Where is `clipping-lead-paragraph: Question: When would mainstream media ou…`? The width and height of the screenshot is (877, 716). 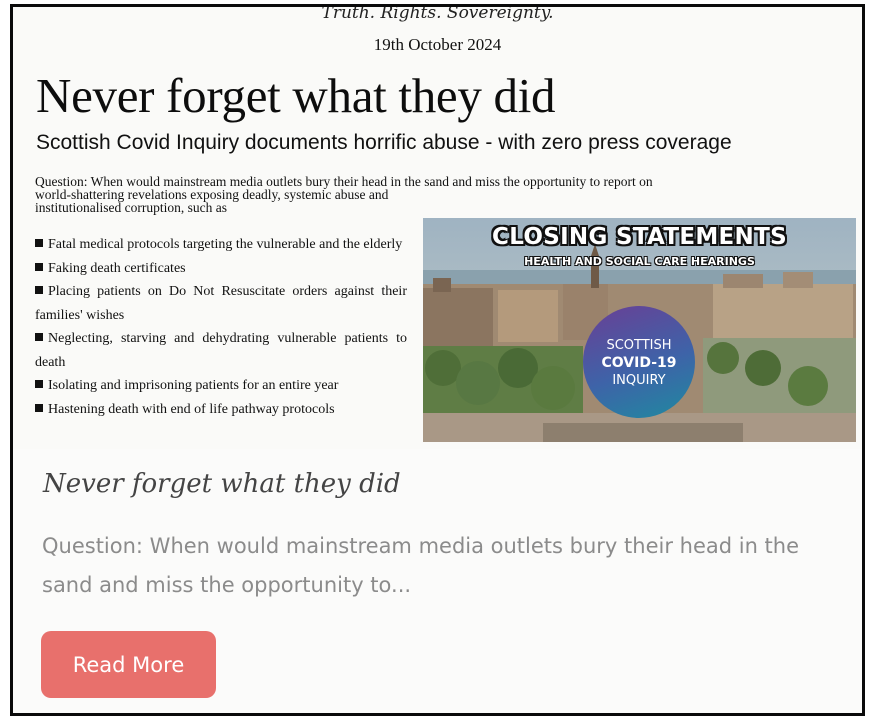 clipping-lead-paragraph: Question: When would mainstream media ou… is located at coordinates (445, 195).